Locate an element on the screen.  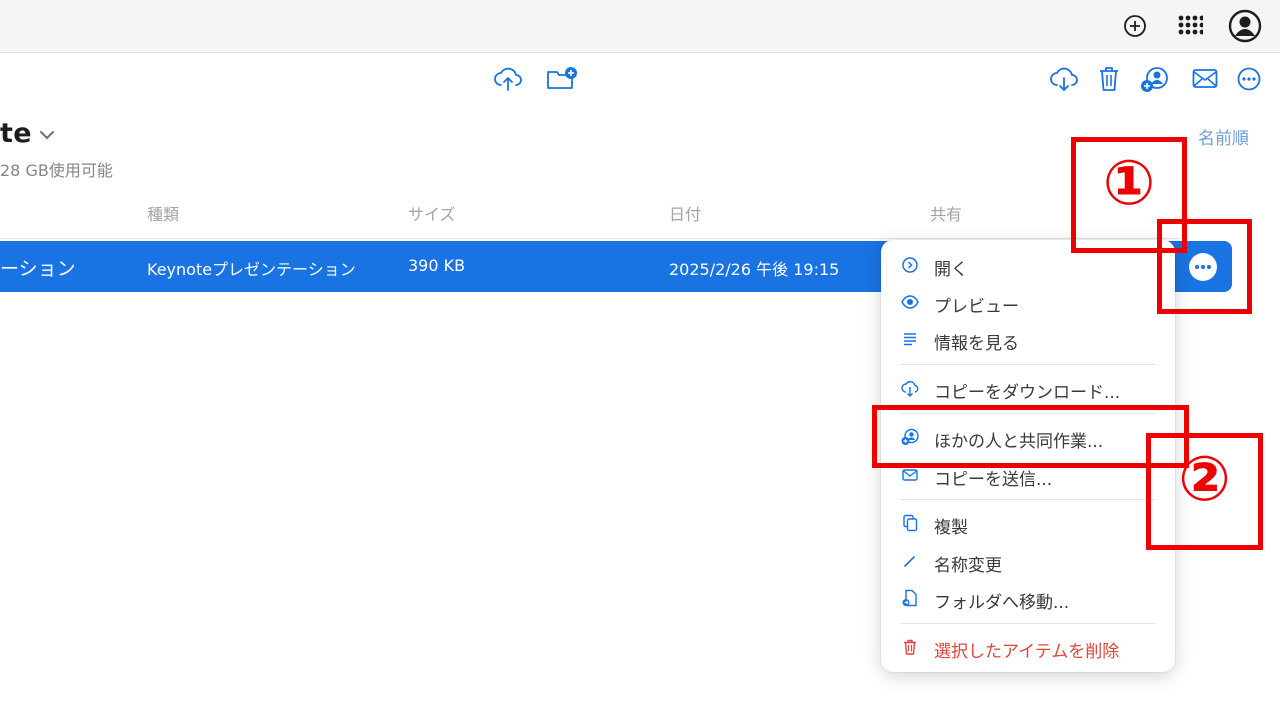
menu-label: 開く is located at coordinates (951, 270).